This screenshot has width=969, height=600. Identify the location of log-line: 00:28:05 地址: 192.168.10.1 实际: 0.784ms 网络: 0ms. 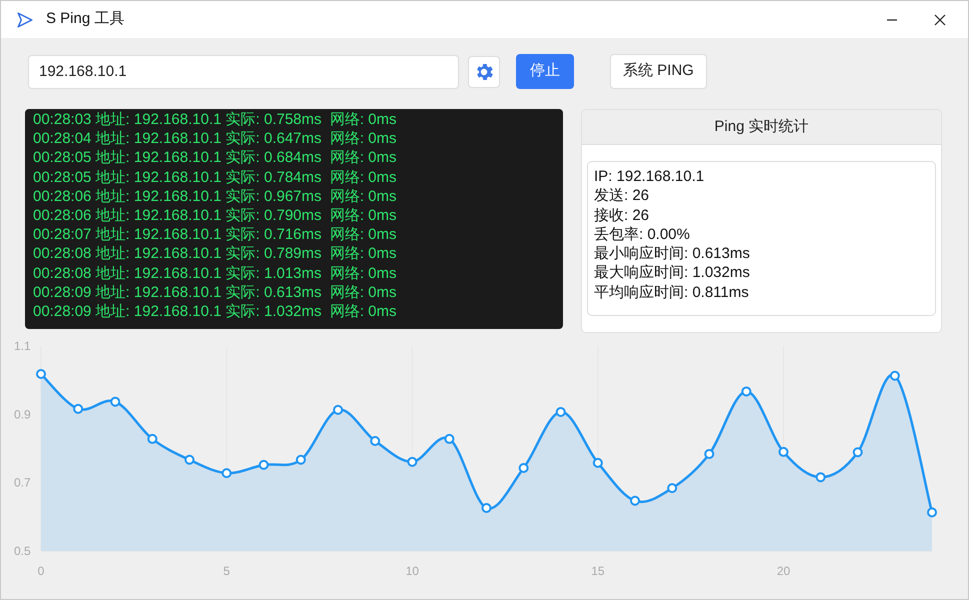
(215, 177).